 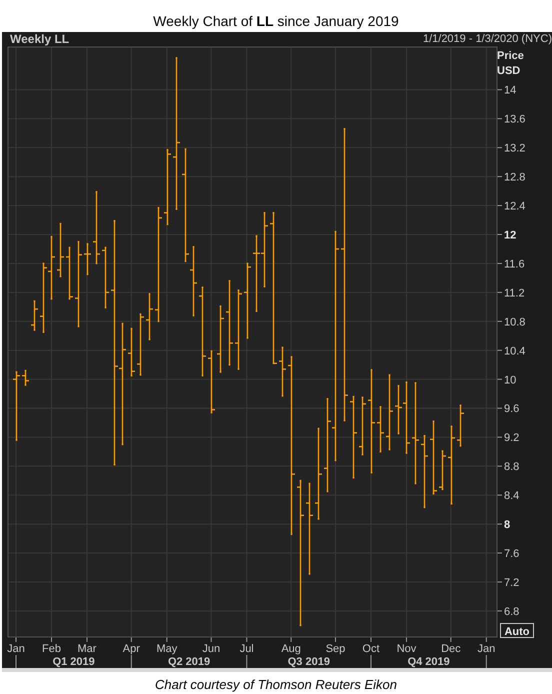 What do you see at coordinates (87, 649) in the screenshot?
I see `x-axis-label: Mar` at bounding box center [87, 649].